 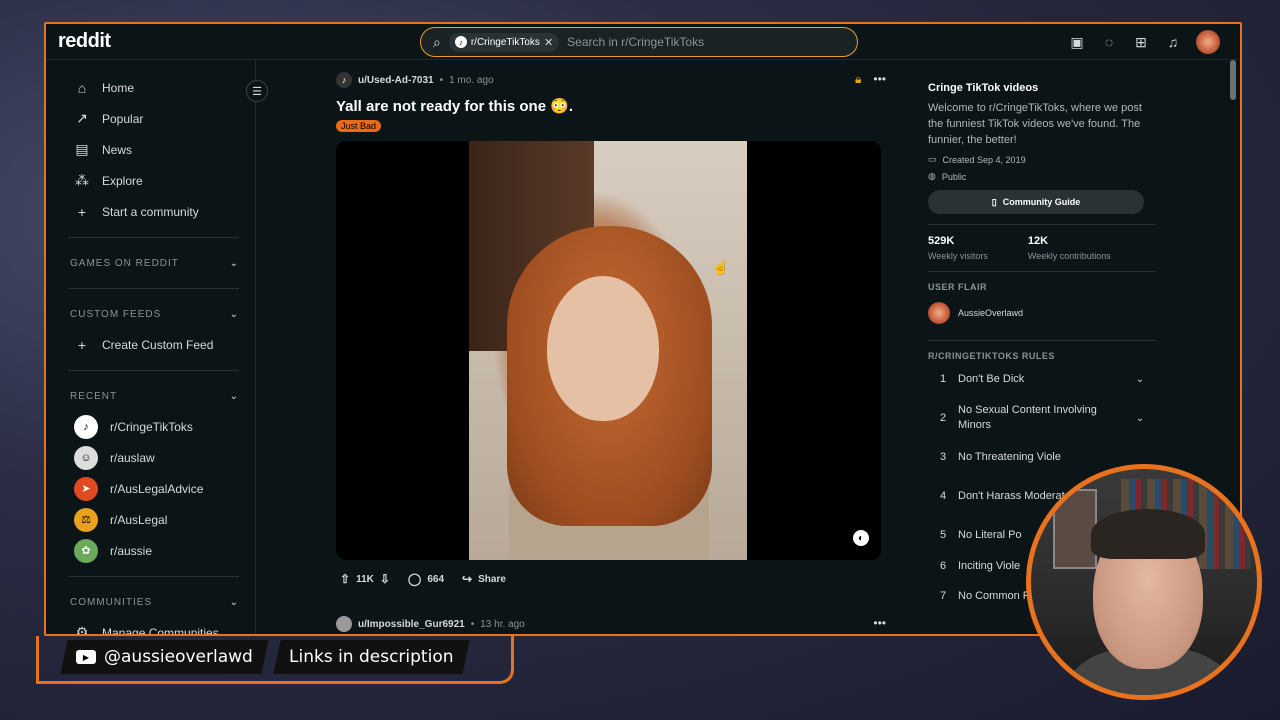 What do you see at coordinates (86, 457) in the screenshot?
I see `reddit-alien-icon: ☺` at bounding box center [86, 457].